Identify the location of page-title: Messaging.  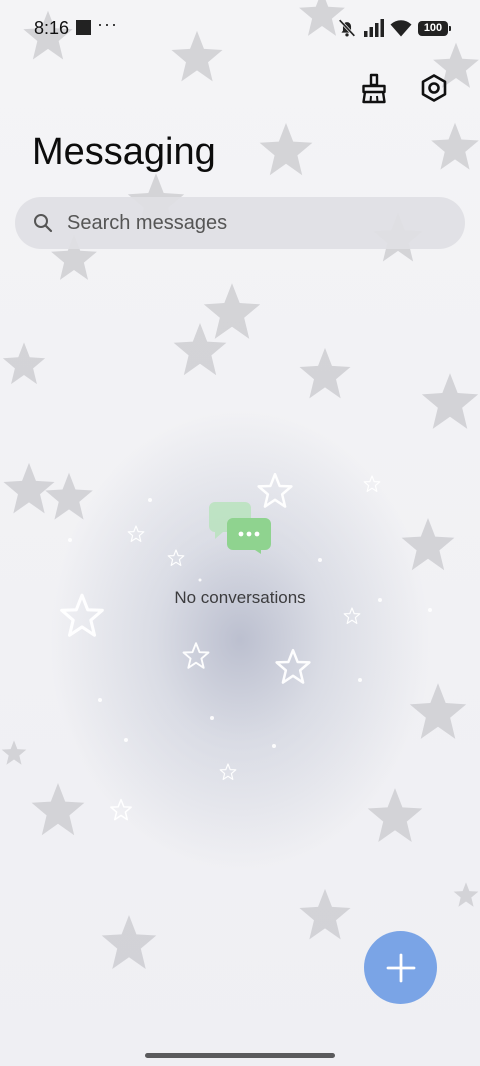
(124, 152).